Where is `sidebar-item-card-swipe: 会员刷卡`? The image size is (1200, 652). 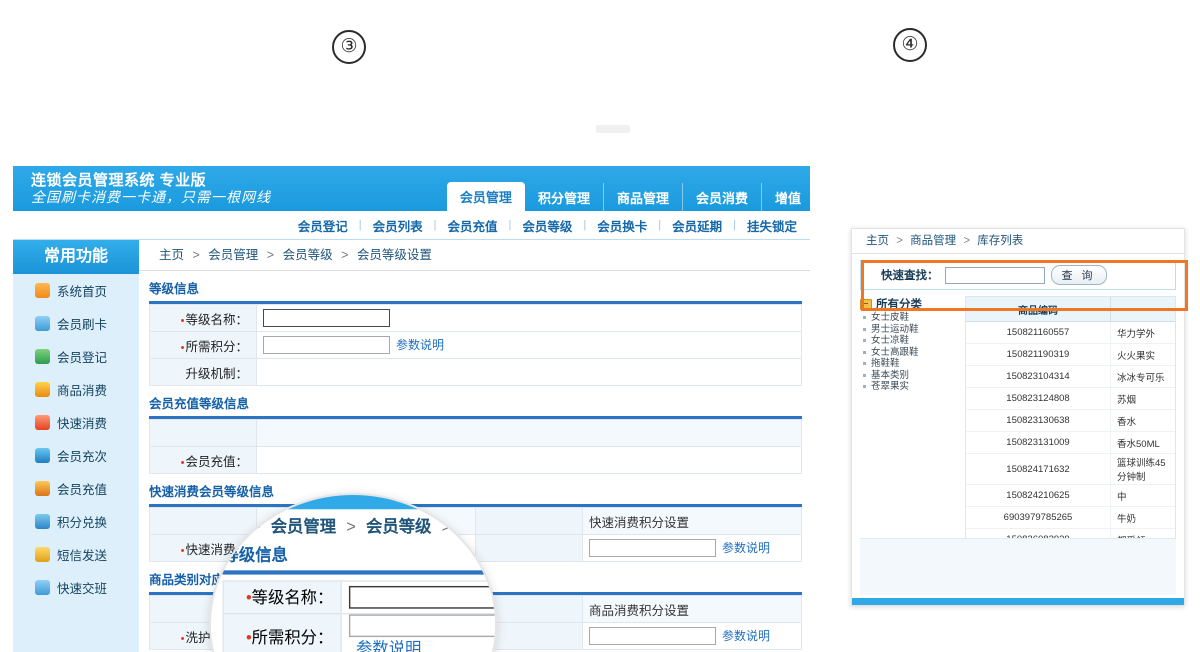
sidebar-item-card-swipe: 会员刷卡 is located at coordinates (76, 323).